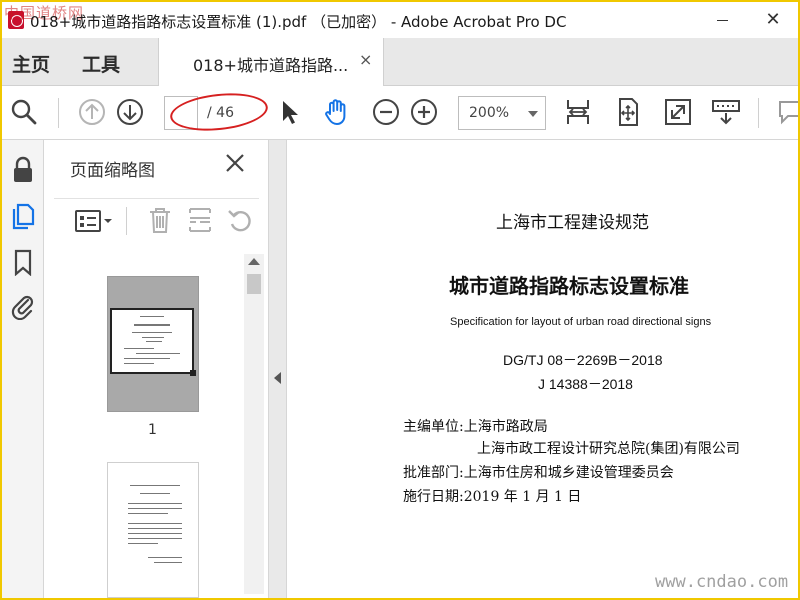  What do you see at coordinates (533, 114) in the screenshot?
I see `chevron-down-icon` at bounding box center [533, 114].